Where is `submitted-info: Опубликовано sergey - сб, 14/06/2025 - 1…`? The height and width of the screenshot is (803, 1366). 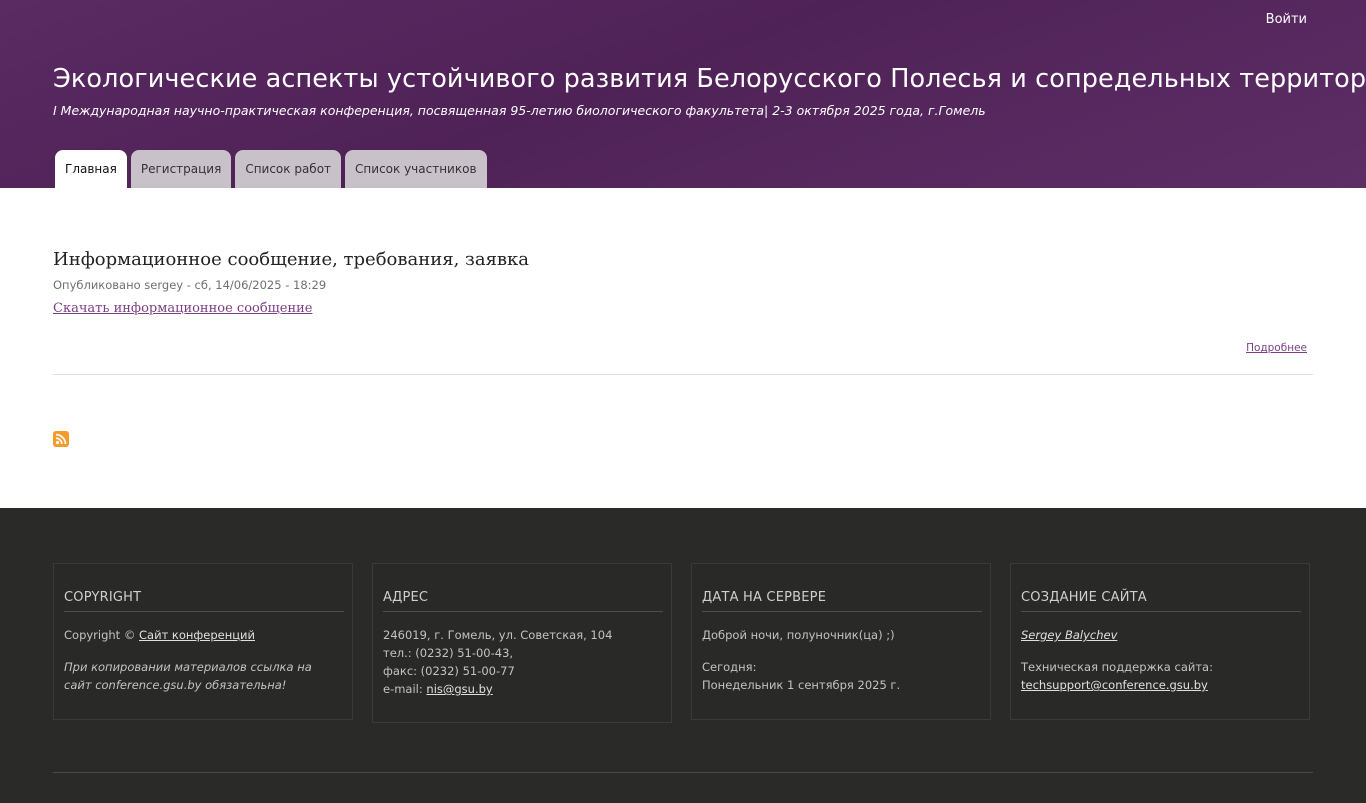 submitted-info: Опубликовано sergey - сб, 14/06/2025 - 1… is located at coordinates (190, 285).